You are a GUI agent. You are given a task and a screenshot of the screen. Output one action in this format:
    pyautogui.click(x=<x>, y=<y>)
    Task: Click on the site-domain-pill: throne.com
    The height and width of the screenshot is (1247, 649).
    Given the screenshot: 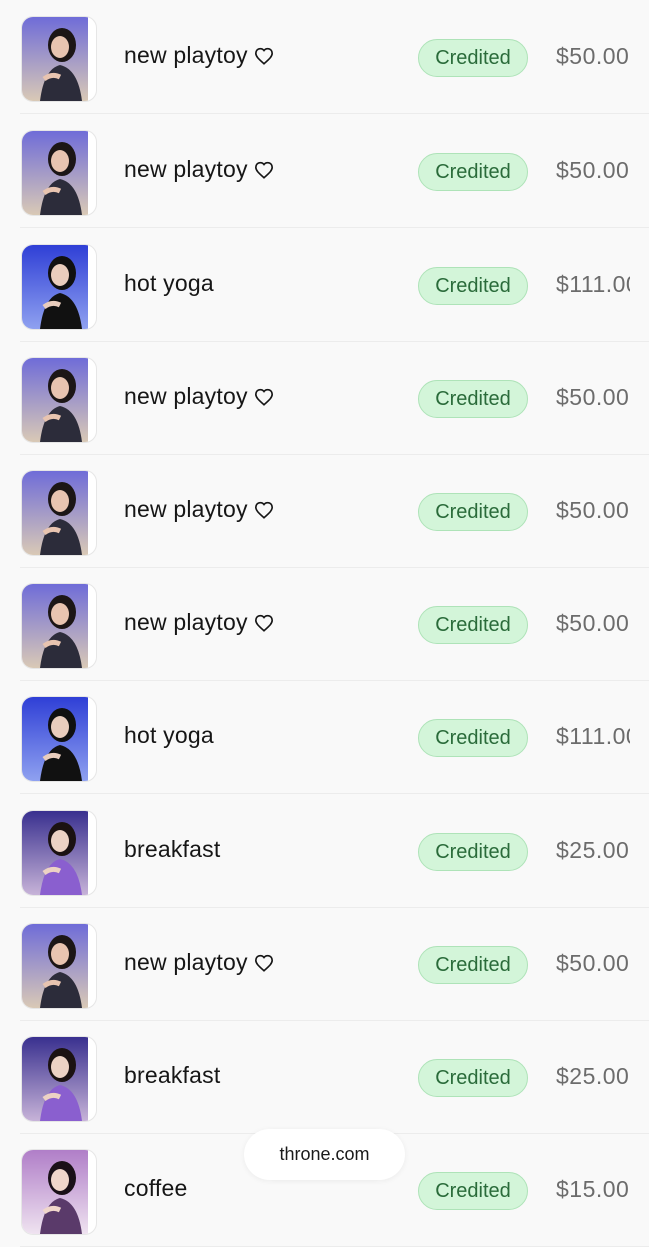 What is the action you would take?
    pyautogui.click(x=324, y=1154)
    